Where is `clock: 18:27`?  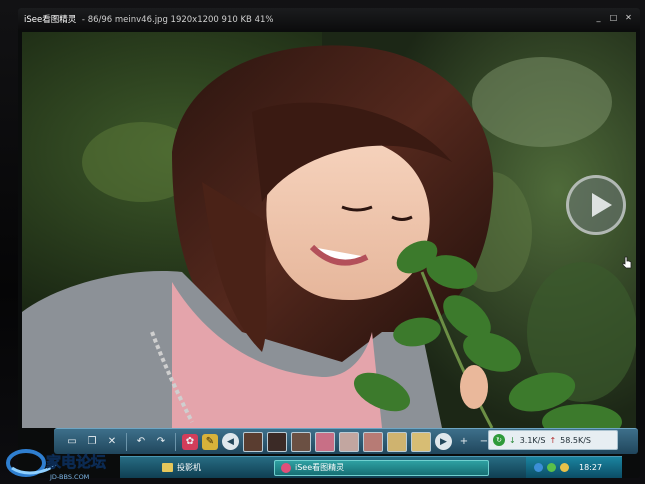
clock: 18:27 is located at coordinates (591, 467).